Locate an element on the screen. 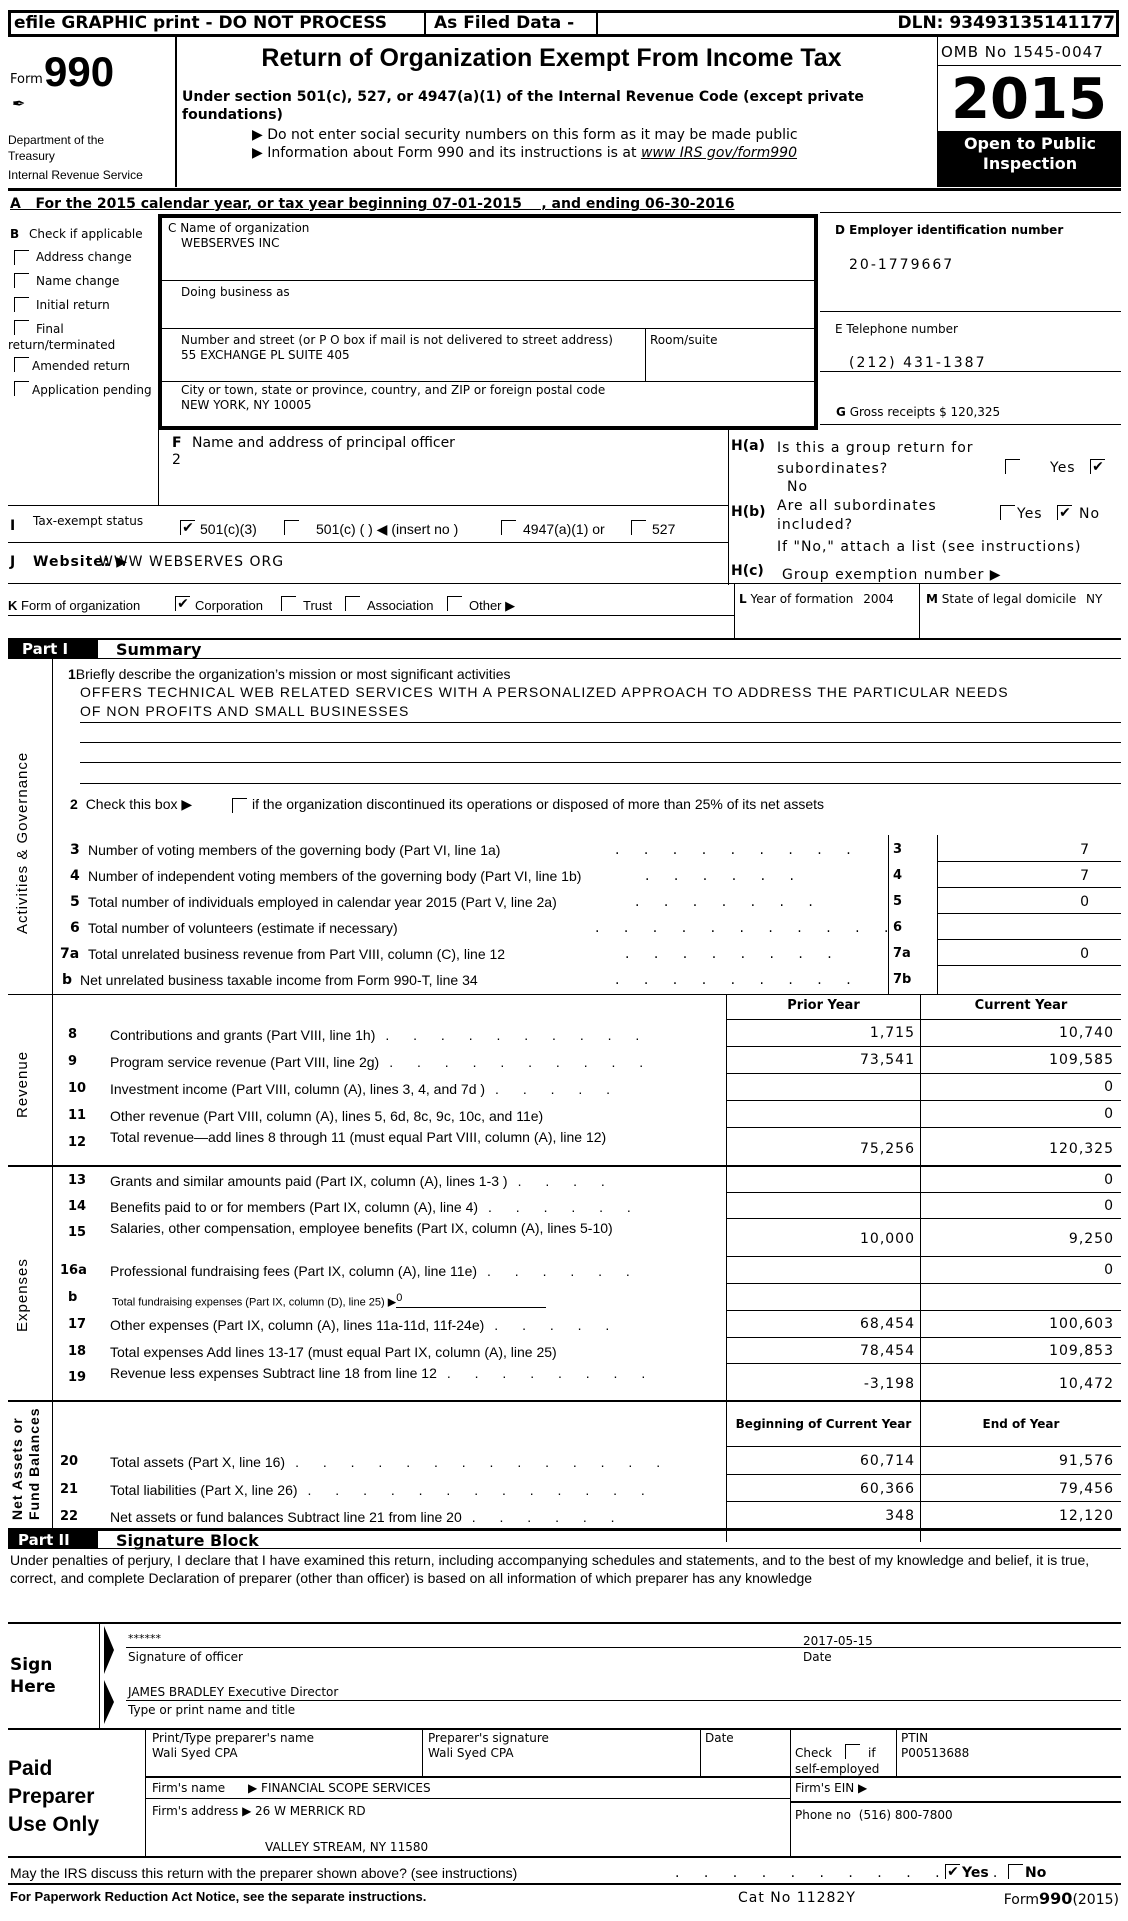 The height and width of the screenshot is (1921, 1128). revenue-current-value: 120,325 is located at coordinates (1081, 1149).